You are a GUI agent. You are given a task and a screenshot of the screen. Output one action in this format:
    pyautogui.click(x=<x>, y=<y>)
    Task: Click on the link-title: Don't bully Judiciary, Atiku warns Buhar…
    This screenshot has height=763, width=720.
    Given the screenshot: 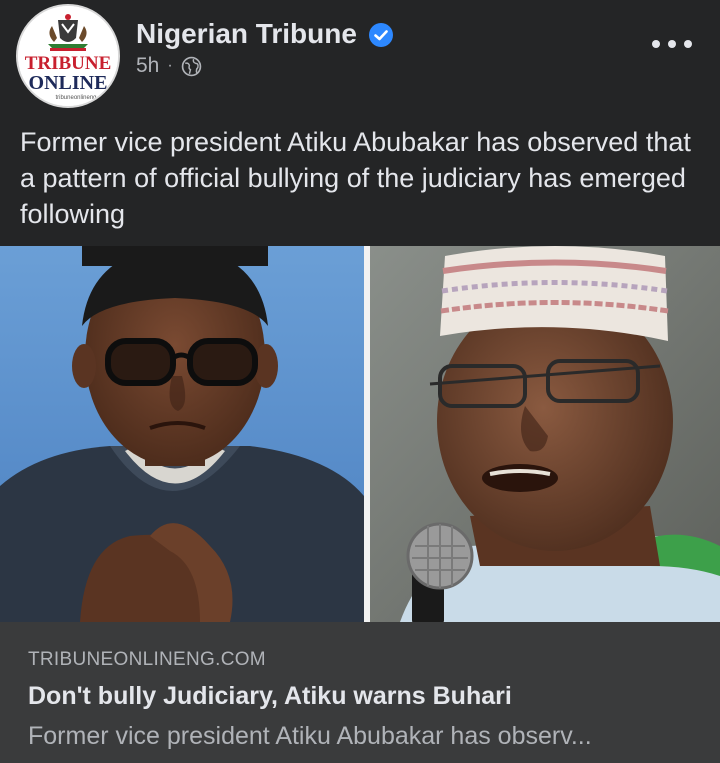 What is the action you would take?
    pyautogui.click(x=270, y=696)
    